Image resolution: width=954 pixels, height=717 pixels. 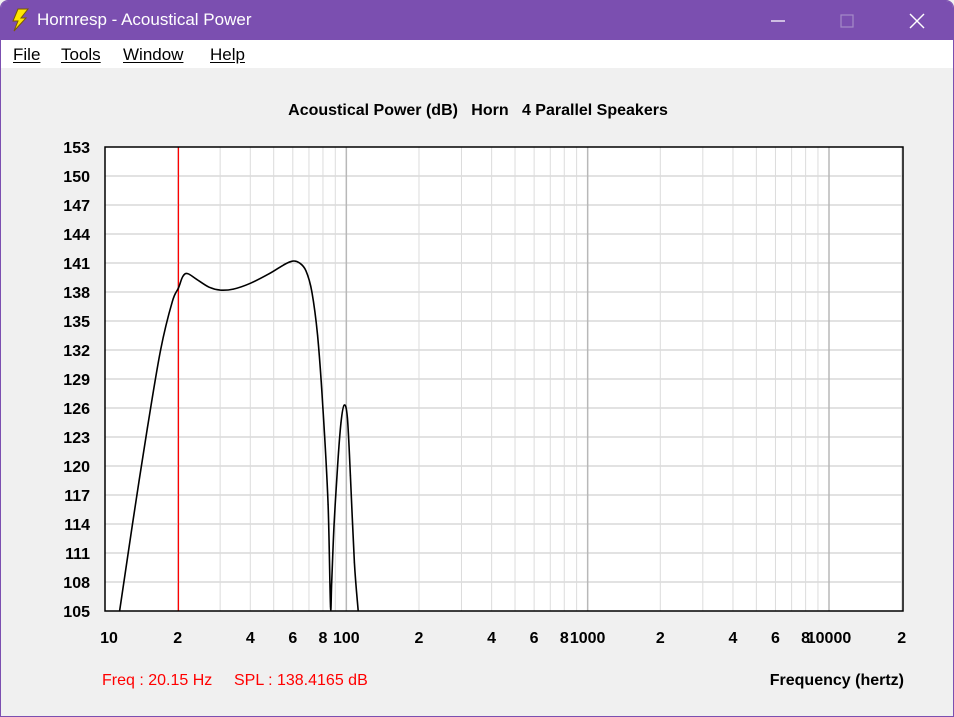 I want to click on y-tick-label: 129, so click(x=76, y=380).